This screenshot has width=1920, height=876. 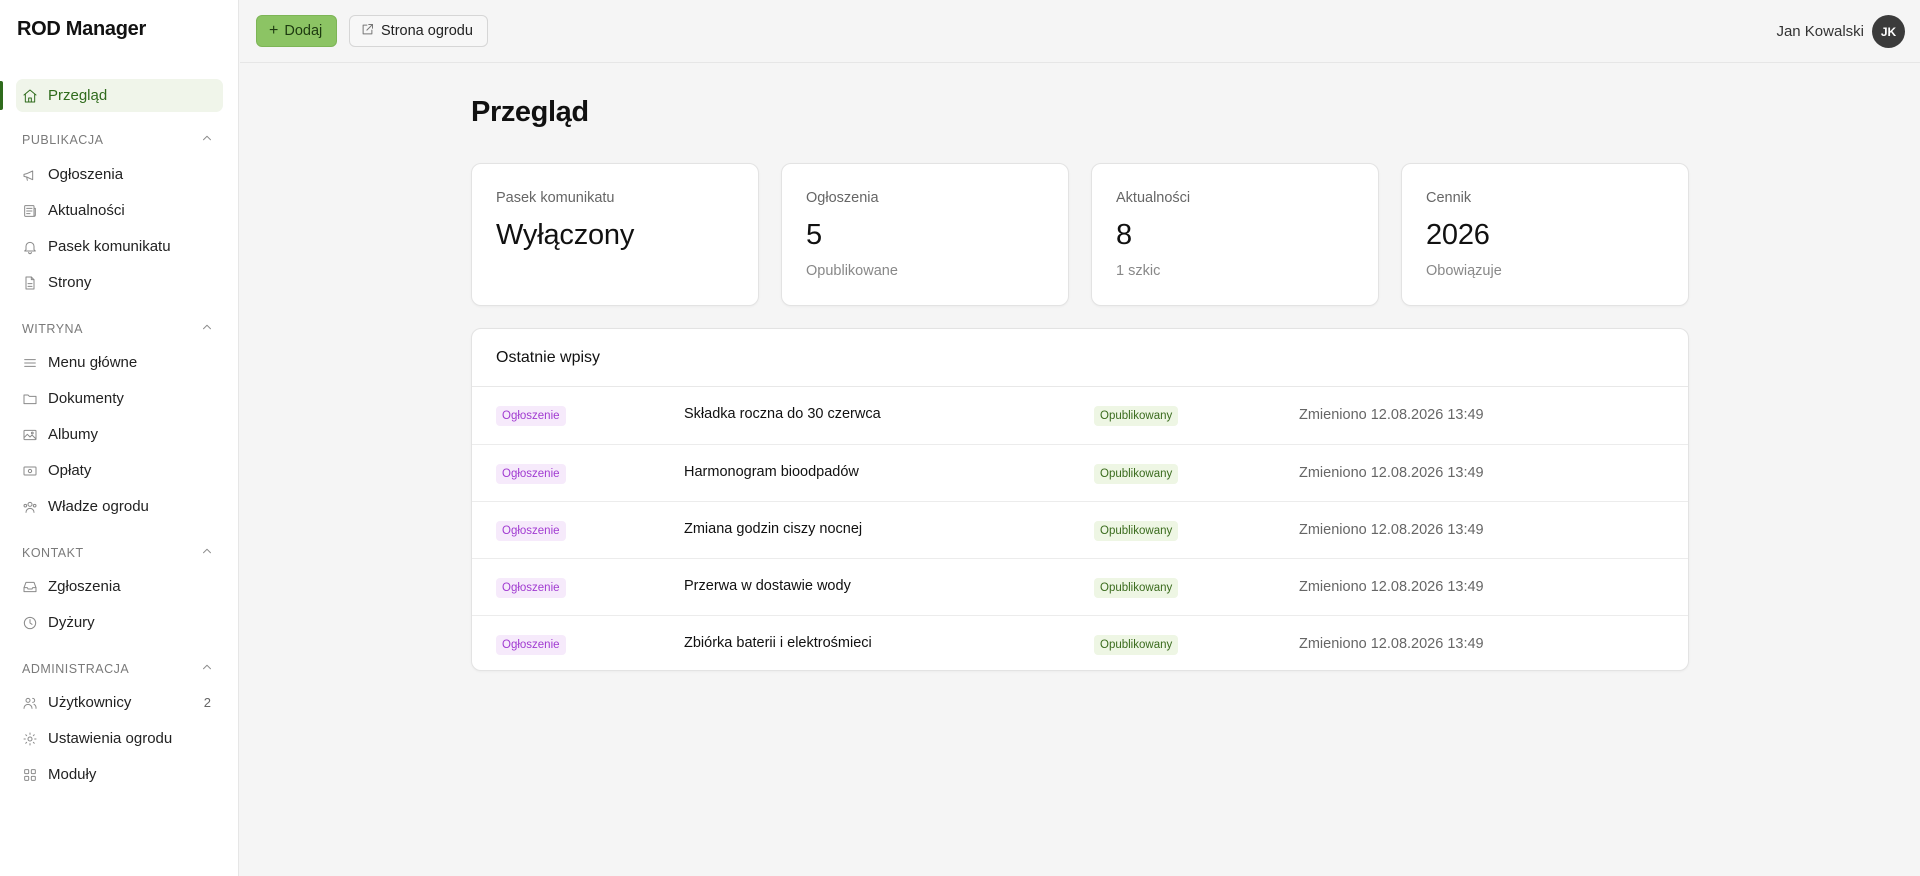 I want to click on entry-title: Składka roczna do 30 czerwca, so click(x=782, y=414).